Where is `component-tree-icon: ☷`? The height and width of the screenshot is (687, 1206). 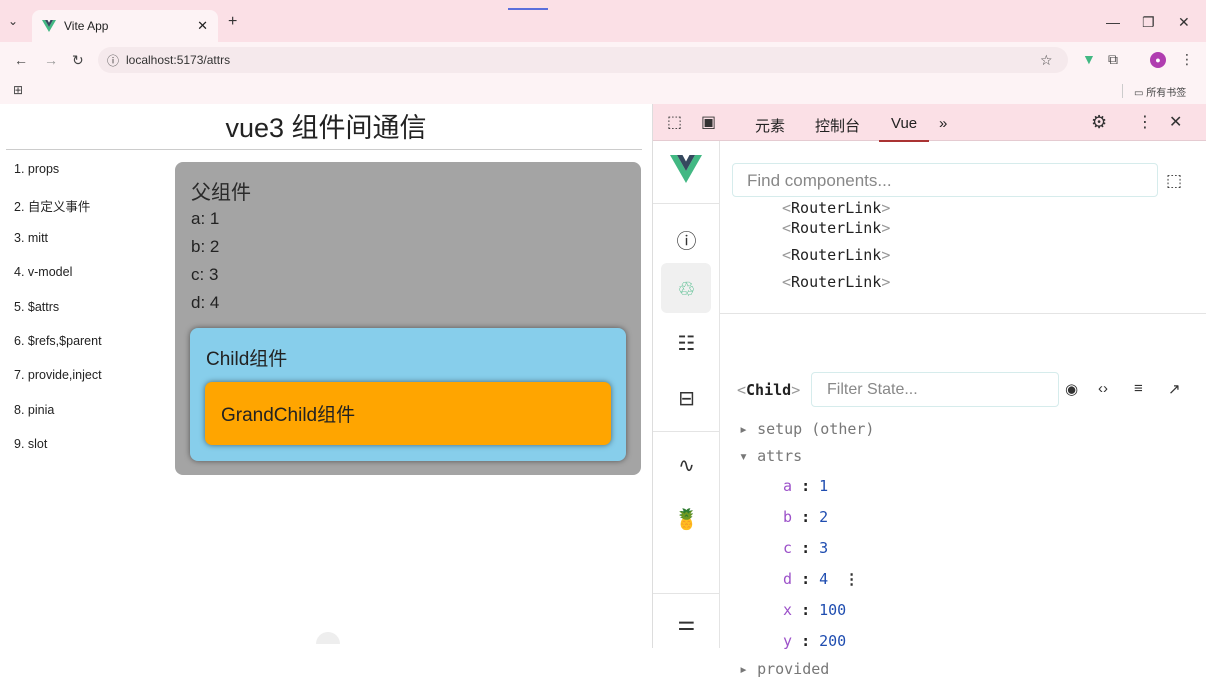
component-tree-icon: ☷ is located at coordinates (686, 343).